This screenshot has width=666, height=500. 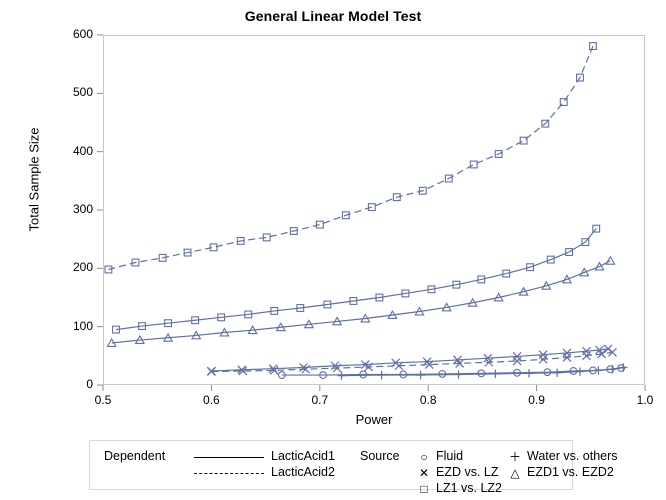 I want to click on legend-group-dependent-title: Dependent, so click(x=135, y=456).